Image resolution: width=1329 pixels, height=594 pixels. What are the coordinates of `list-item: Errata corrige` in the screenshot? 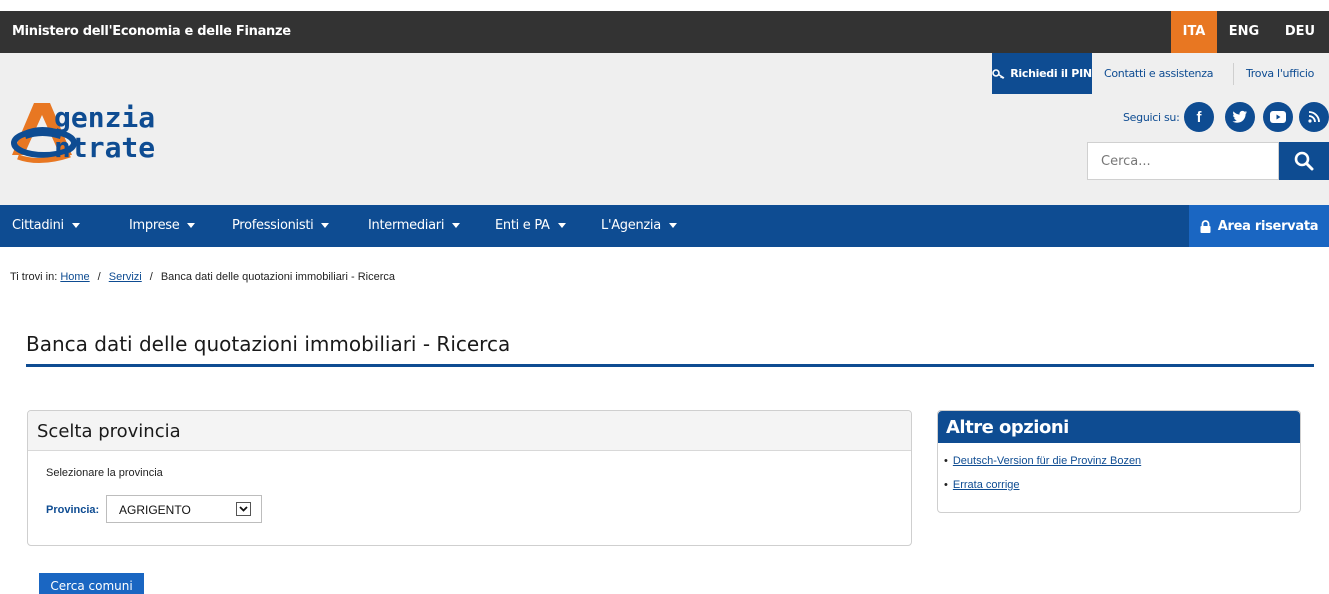 It's located at (1042, 485).